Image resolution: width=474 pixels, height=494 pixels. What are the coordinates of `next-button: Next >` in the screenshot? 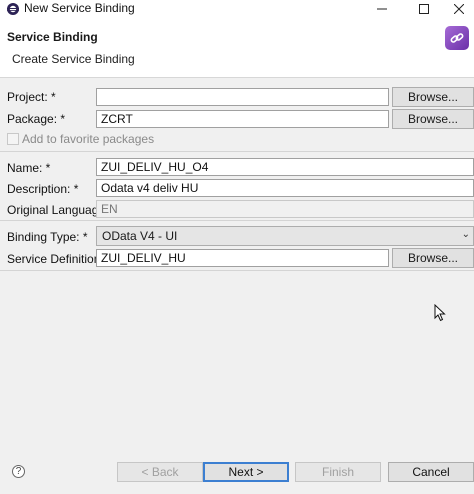 It's located at (246, 472).